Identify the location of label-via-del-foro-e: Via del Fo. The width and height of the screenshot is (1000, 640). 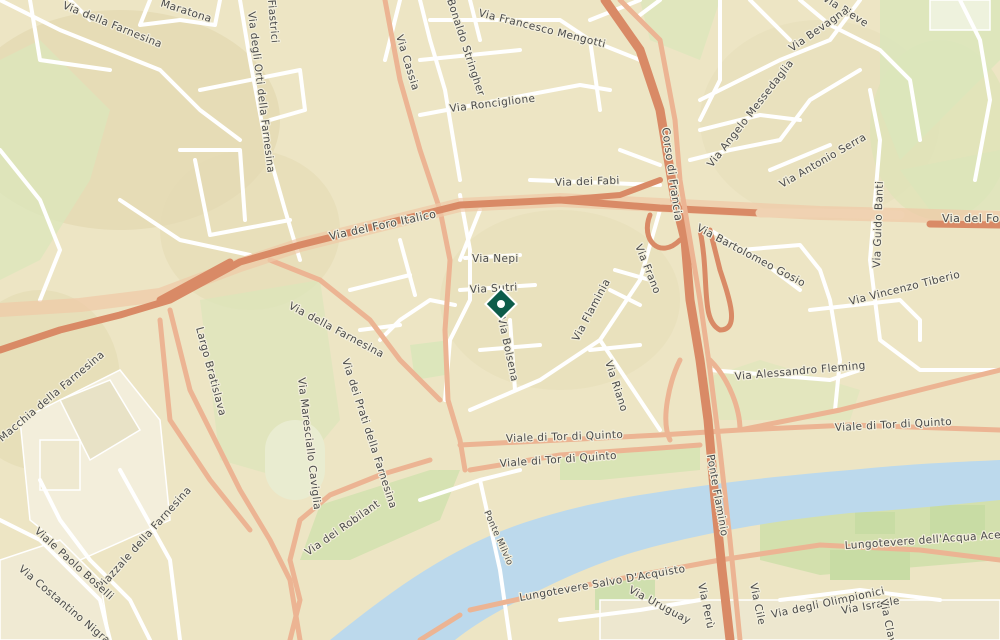
(971, 218).